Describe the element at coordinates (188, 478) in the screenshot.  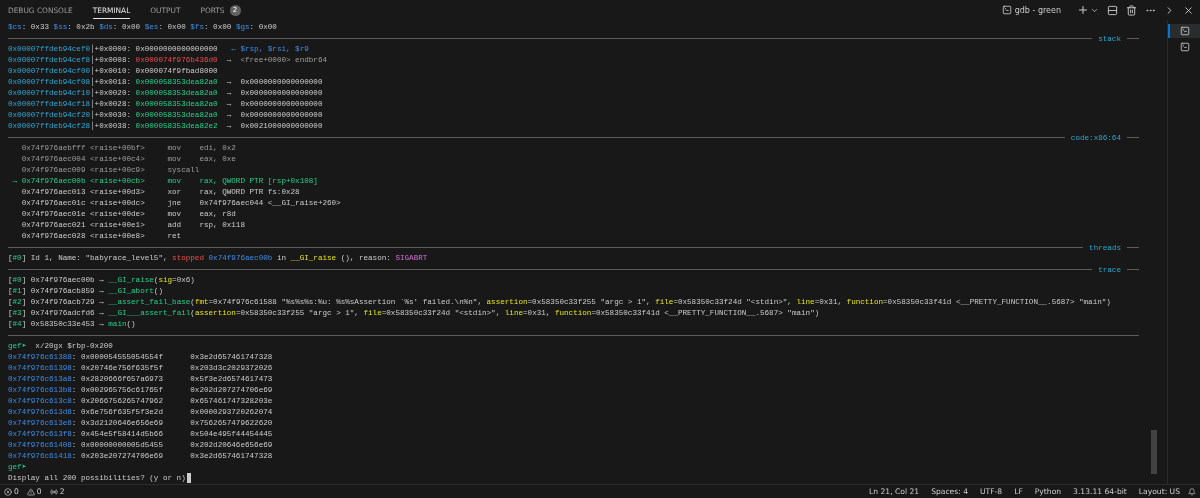
I see `text-cursor` at that location.